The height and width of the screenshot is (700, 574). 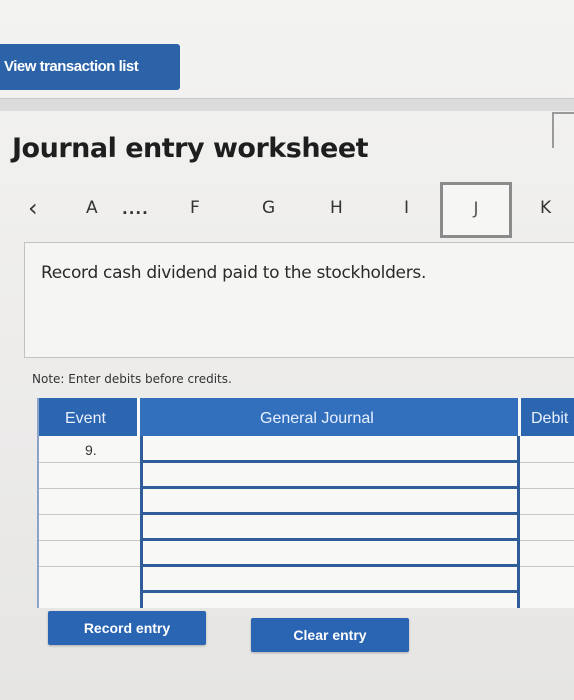 I want to click on corner-bracket-icon, so click(x=563, y=130).